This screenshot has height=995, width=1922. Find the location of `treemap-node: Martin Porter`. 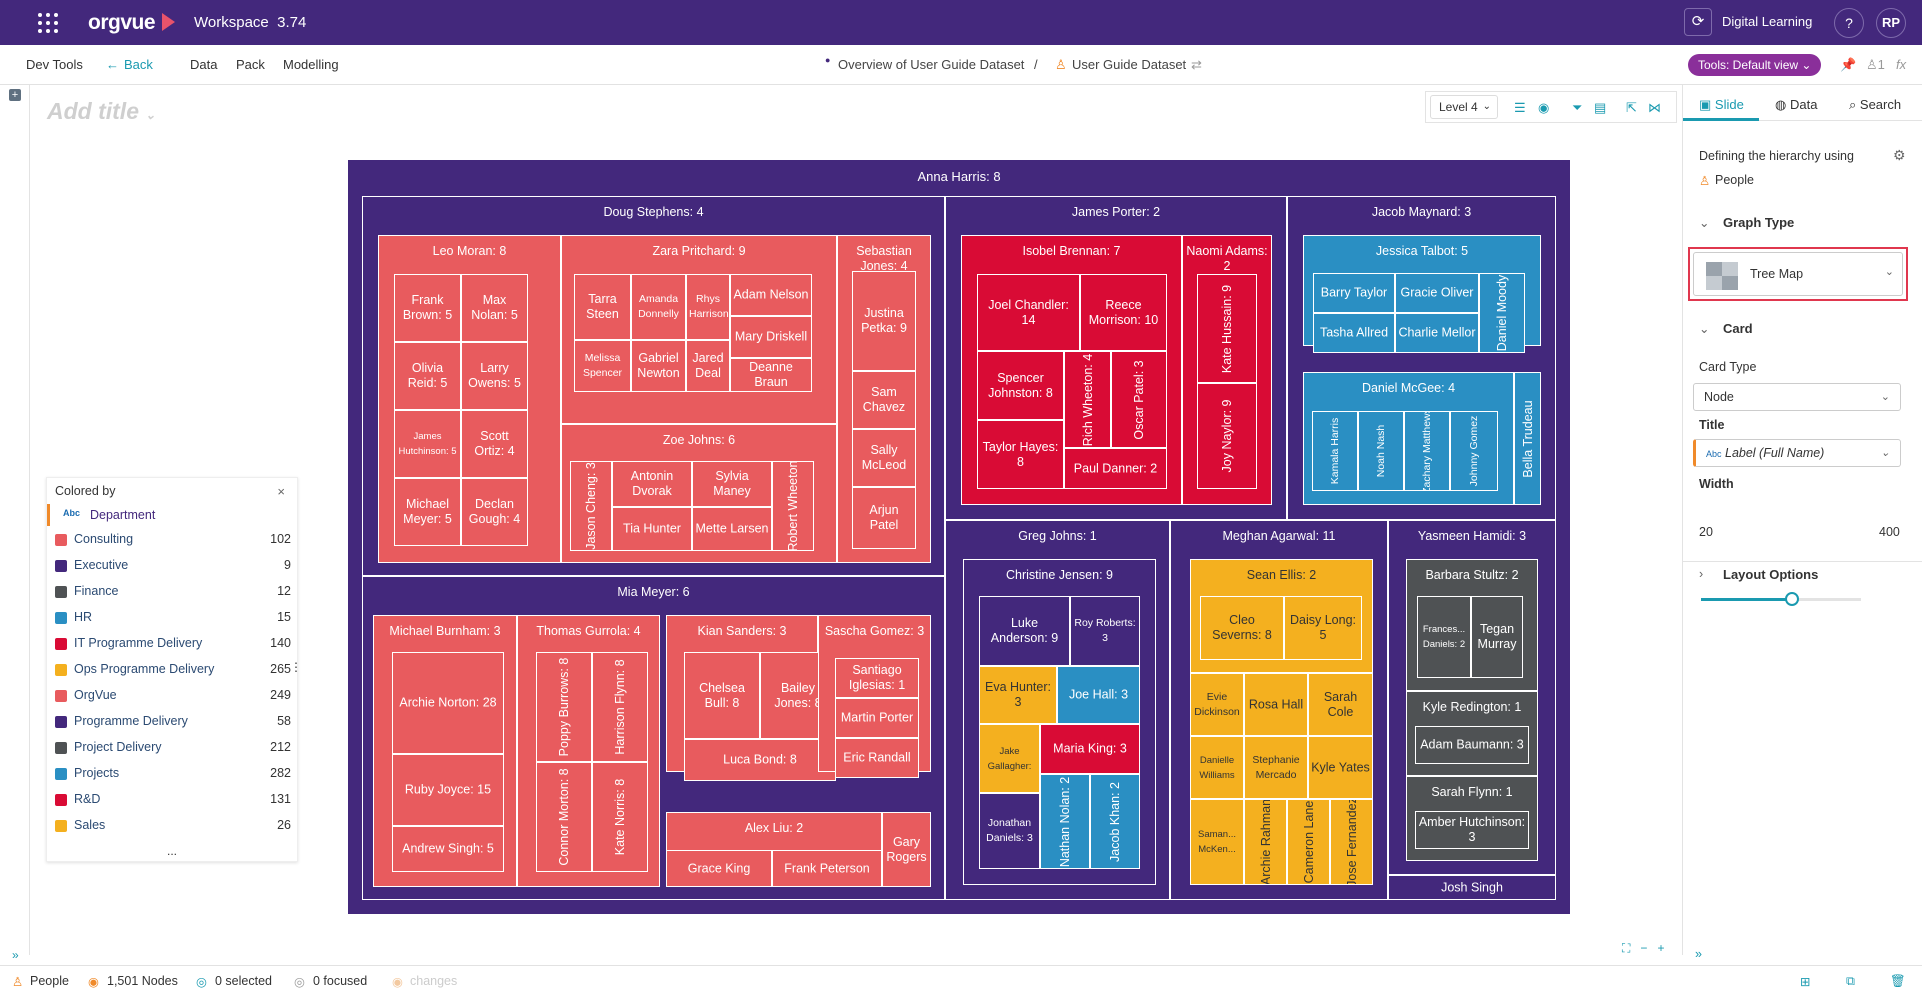

treemap-node: Martin Porter is located at coordinates (877, 718).